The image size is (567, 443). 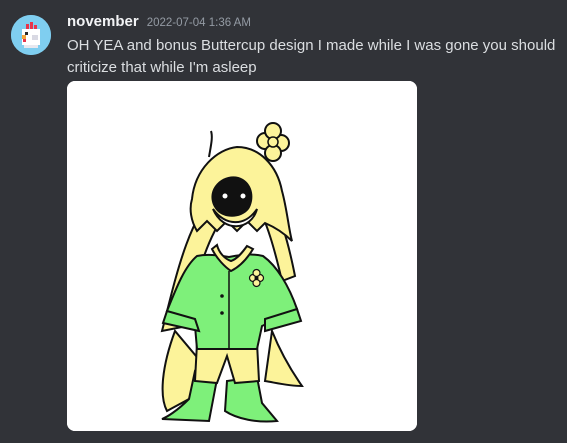 I want to click on avatar, so click(x=31, y=35).